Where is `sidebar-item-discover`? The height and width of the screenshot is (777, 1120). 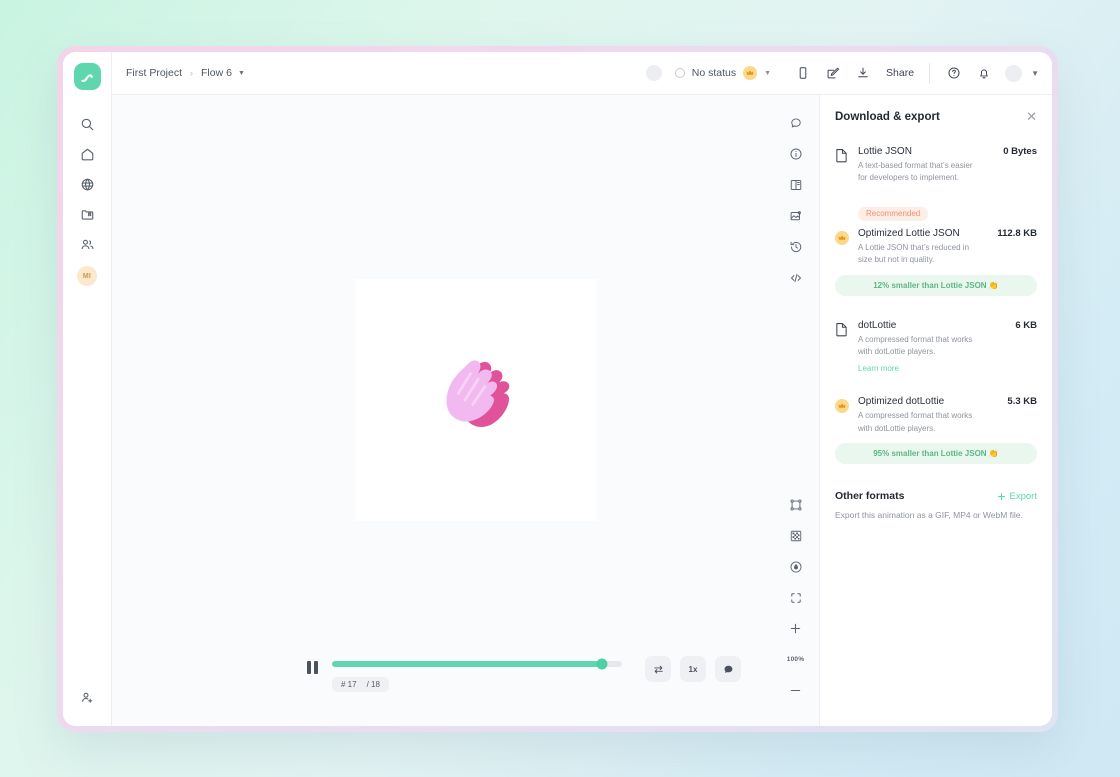 sidebar-item-discover is located at coordinates (87, 184).